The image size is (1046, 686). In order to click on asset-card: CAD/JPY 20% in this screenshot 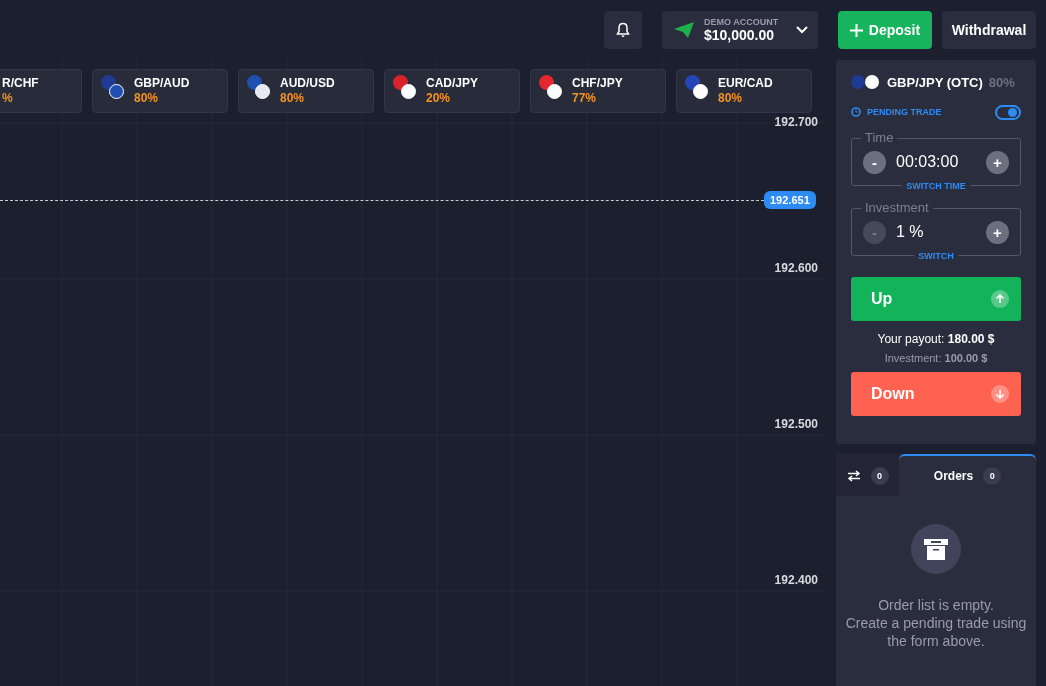, I will do `click(452, 91)`.